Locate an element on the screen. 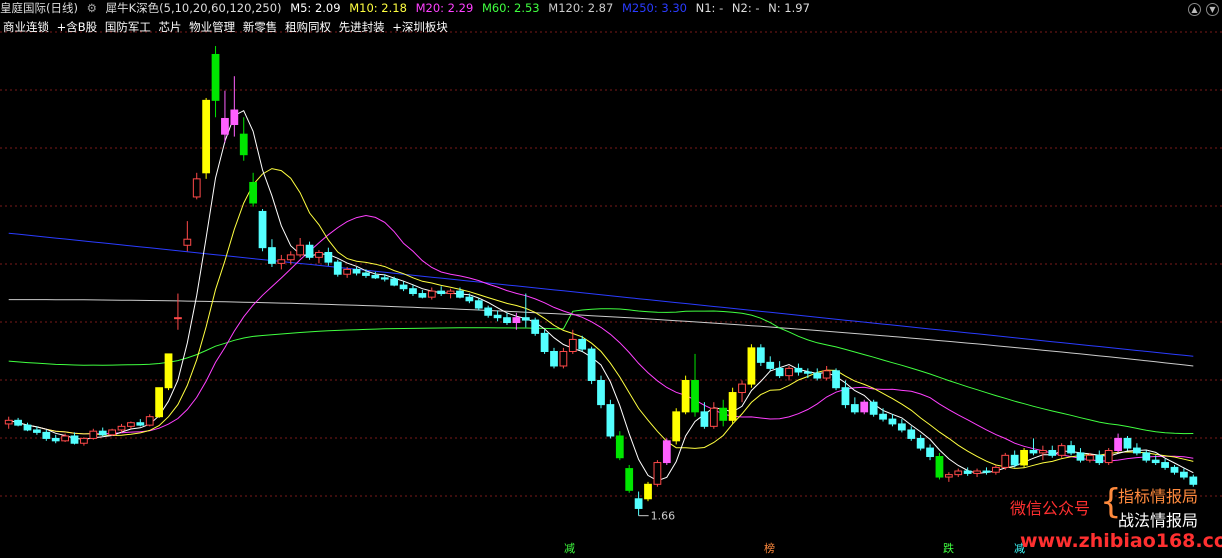 The height and width of the screenshot is (558, 1222). signal-marker: 减 is located at coordinates (569, 548).